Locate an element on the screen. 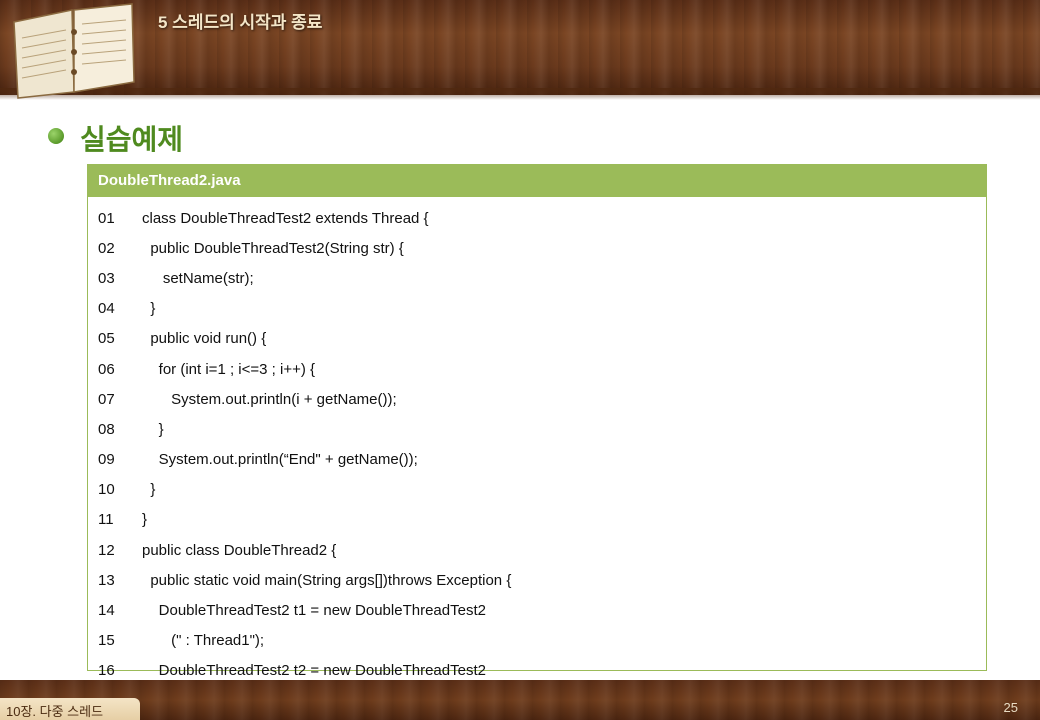 This screenshot has width=1040, height=720. line-text: System.out.println(i + getName()); is located at coordinates (269, 399).